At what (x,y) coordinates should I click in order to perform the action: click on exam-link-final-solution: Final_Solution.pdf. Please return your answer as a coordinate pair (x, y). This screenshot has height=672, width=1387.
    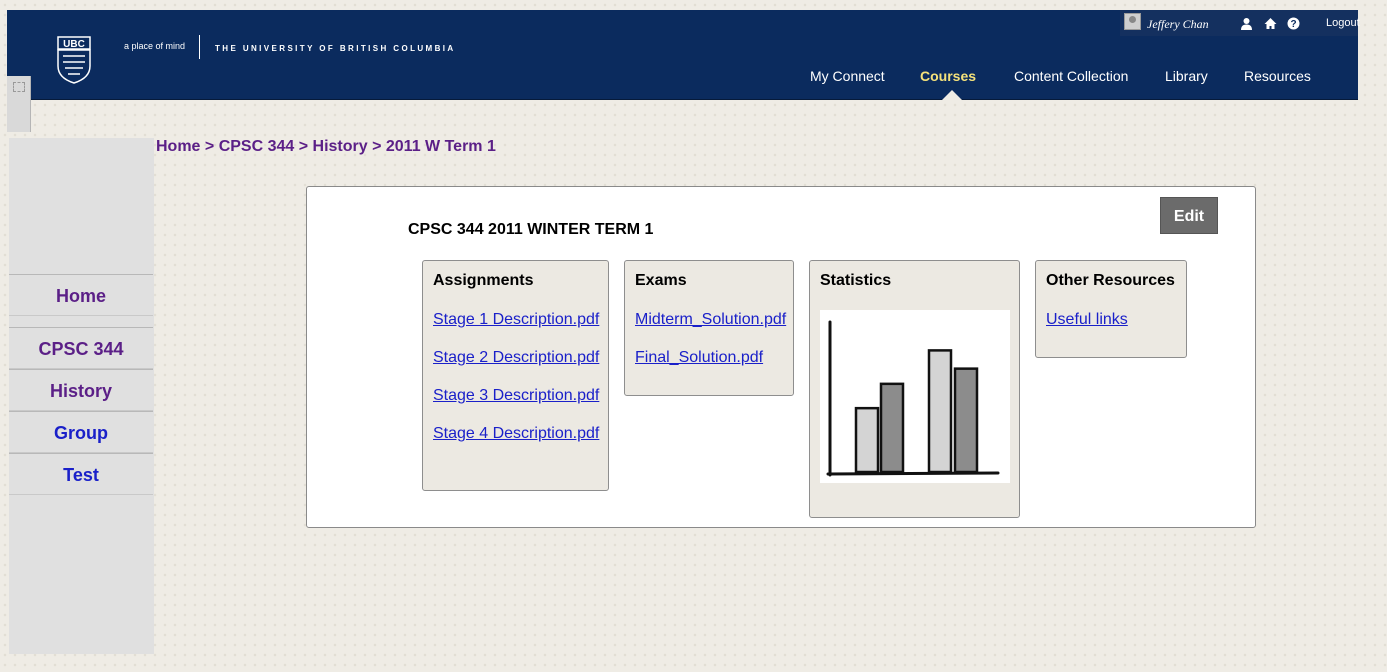
    Looking at the image, I should click on (699, 358).